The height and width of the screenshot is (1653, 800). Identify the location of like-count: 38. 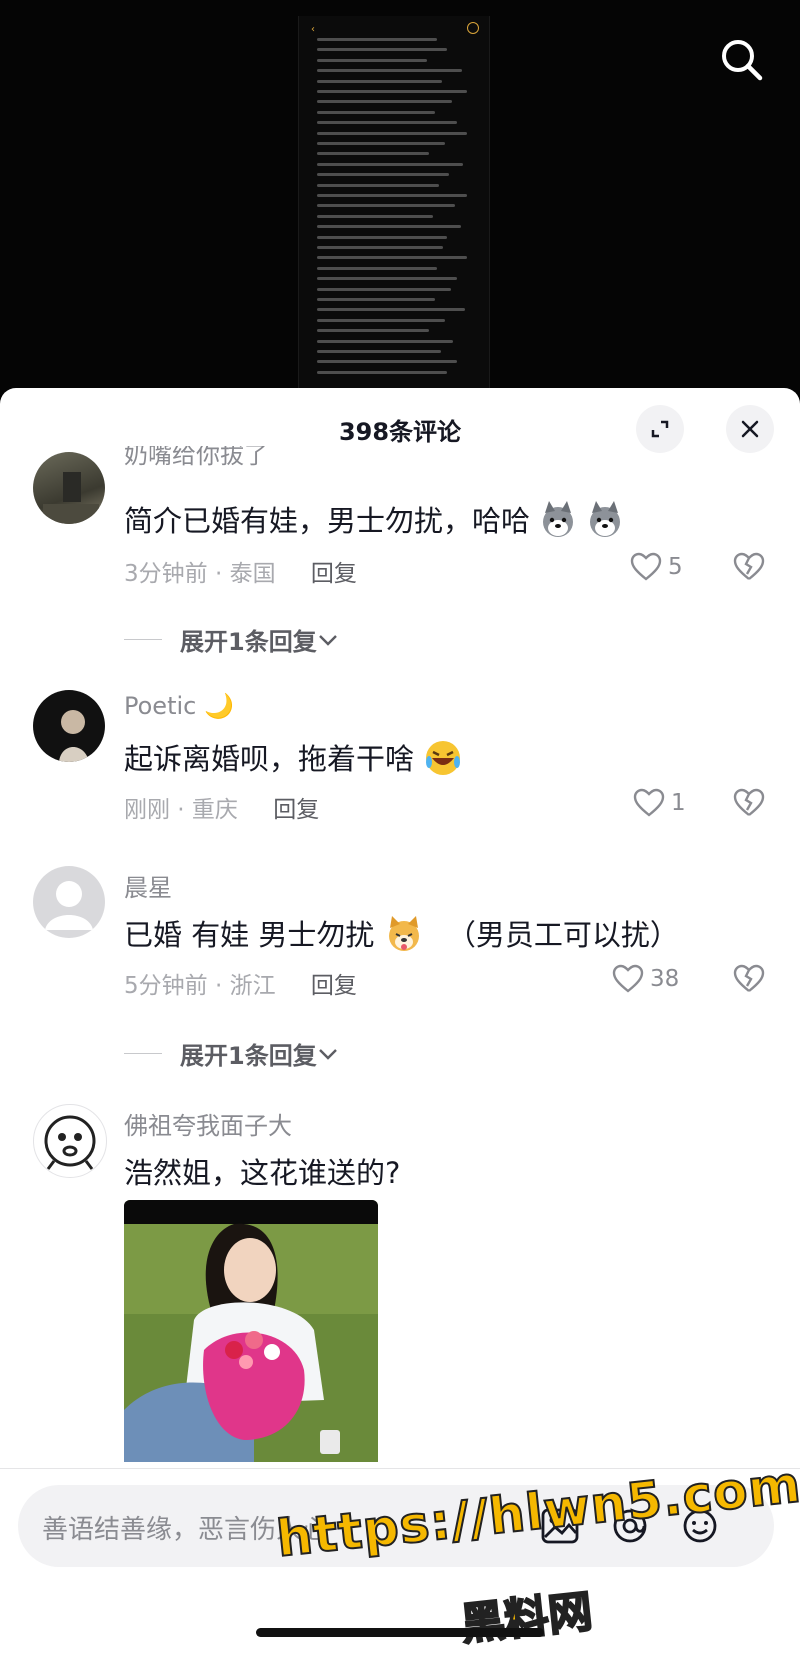
(665, 979).